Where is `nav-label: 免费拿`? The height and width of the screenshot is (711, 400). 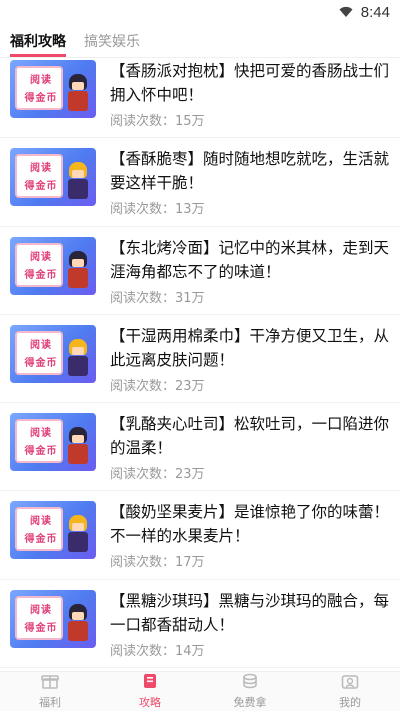 nav-label: 免费拿 is located at coordinates (250, 702).